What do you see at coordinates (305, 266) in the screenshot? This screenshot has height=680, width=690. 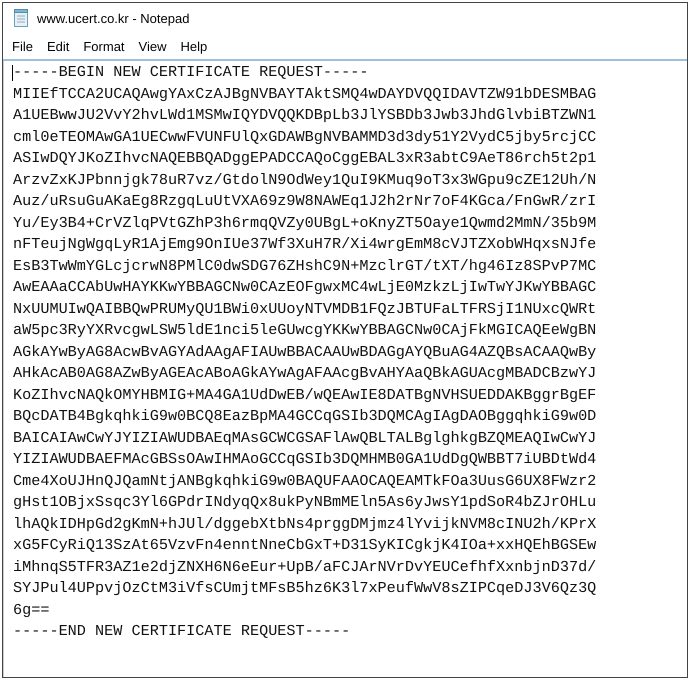 I see `text-line: EsB3TwWmYGLcjcrwN8PMlC0dwSDG76ZHshC9N+MzclrGT/tXT/hg46Iz8SPvP7MC` at bounding box center [305, 266].